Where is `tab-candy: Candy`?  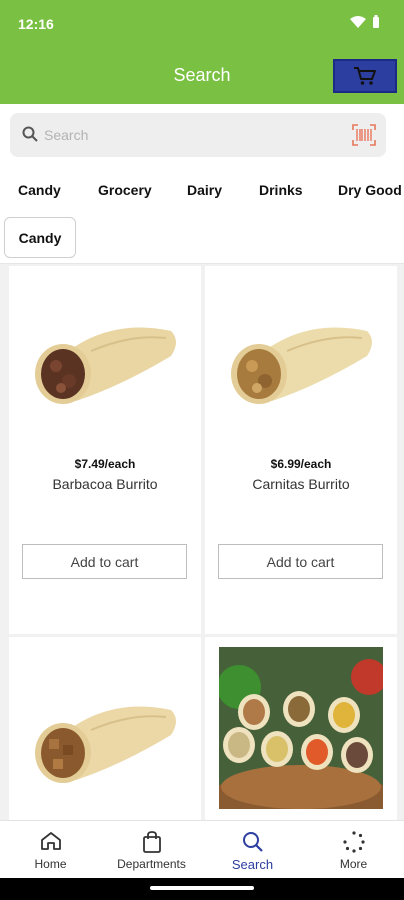
tab-candy: Candy is located at coordinates (39, 190).